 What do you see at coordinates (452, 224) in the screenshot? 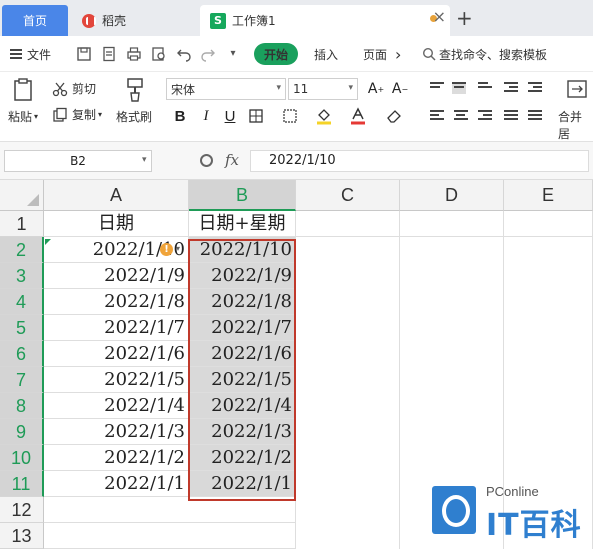
I see `cell-d1` at bounding box center [452, 224].